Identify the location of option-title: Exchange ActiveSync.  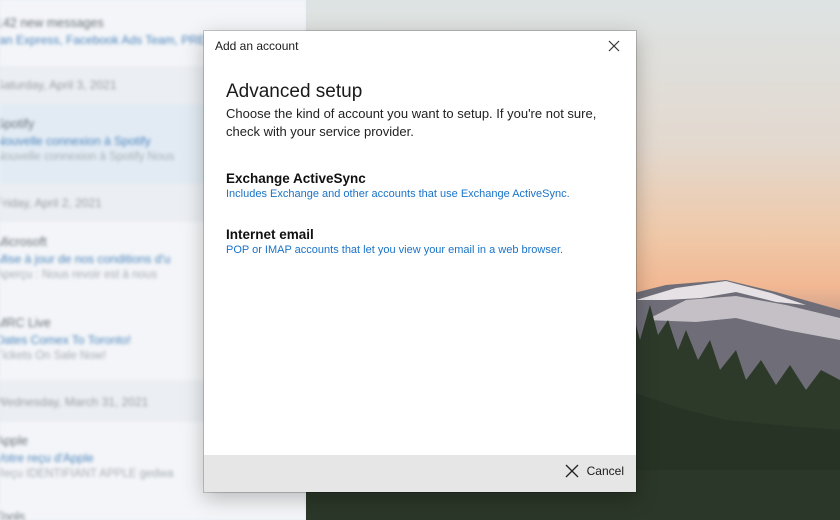
(296, 178).